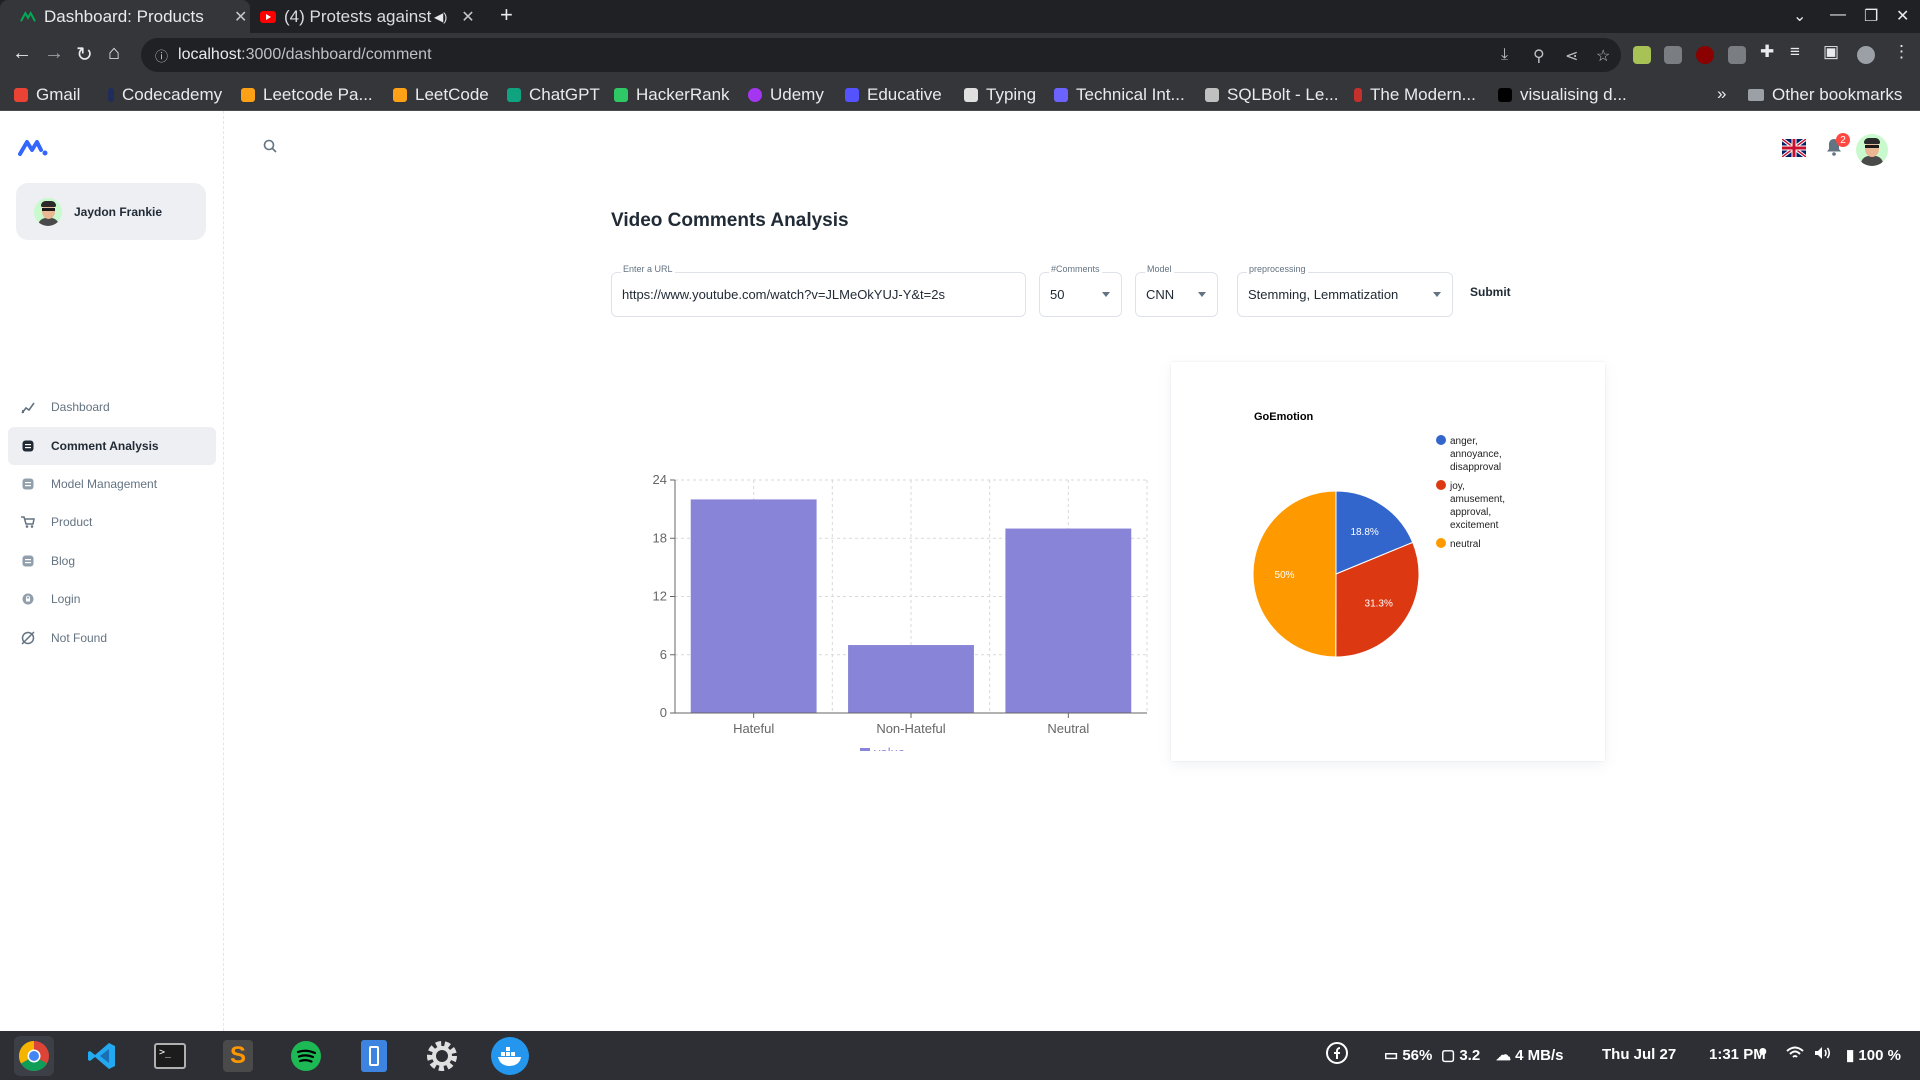 The height and width of the screenshot is (1080, 1920). Describe the element at coordinates (1825, 95) in the screenshot. I see `other-bookmarks: Other bookmarks` at that location.